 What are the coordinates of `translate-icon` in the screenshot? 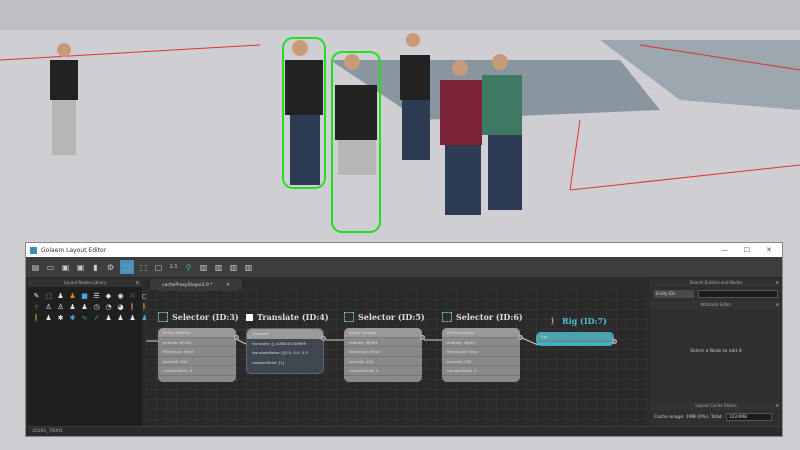 It's located at (249, 317).